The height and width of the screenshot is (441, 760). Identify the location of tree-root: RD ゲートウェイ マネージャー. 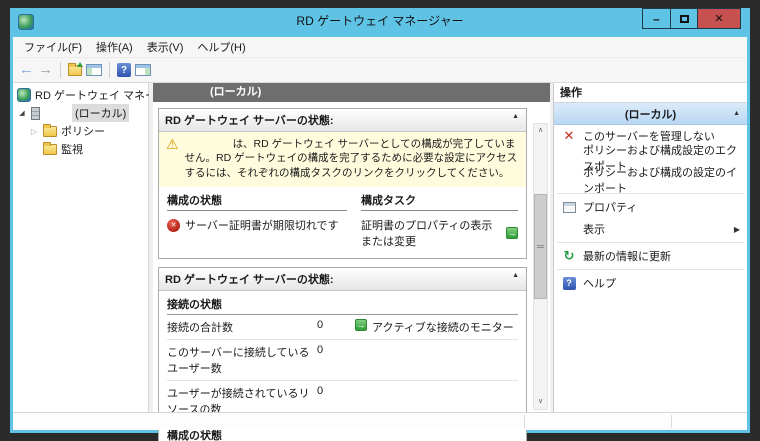
(100, 95).